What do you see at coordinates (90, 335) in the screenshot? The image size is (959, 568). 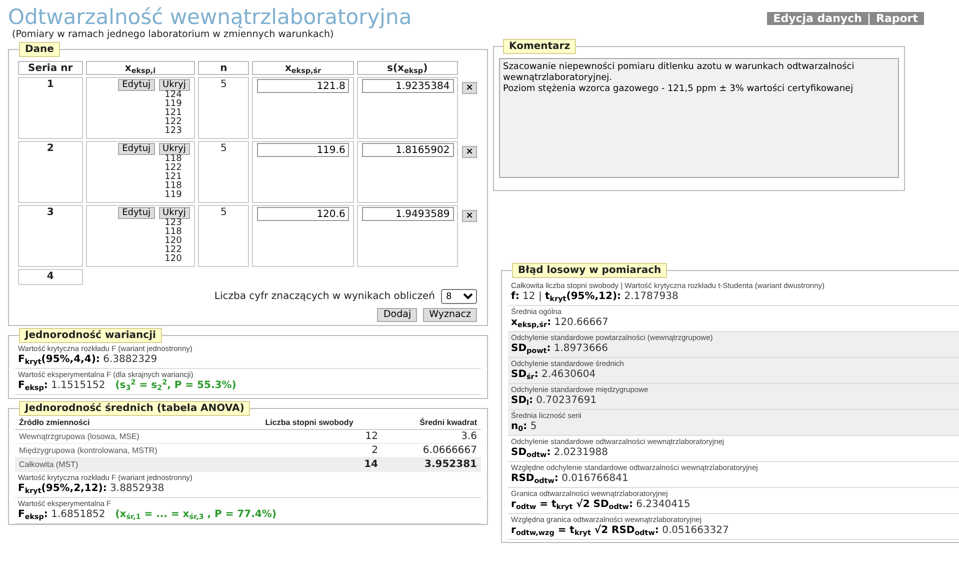 I see `panel-legend: Jednorodność wariancji` at bounding box center [90, 335].